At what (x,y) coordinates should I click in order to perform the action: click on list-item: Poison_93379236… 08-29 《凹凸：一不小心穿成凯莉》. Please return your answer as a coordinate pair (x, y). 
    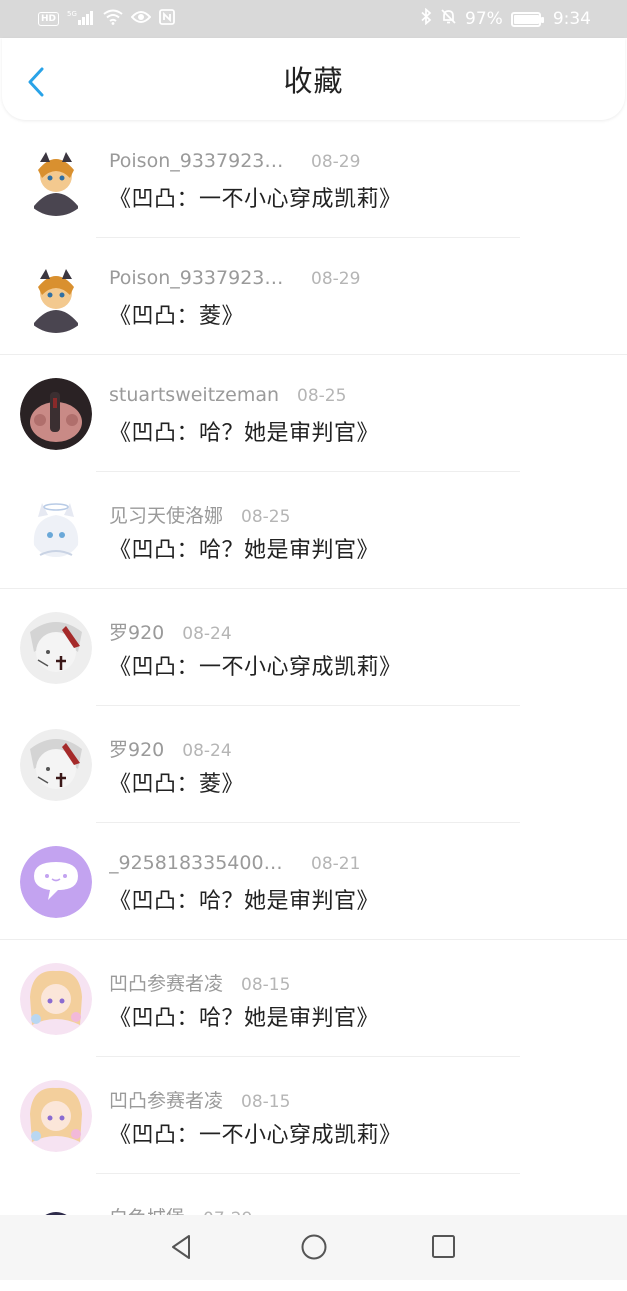
    Looking at the image, I should click on (313, 179).